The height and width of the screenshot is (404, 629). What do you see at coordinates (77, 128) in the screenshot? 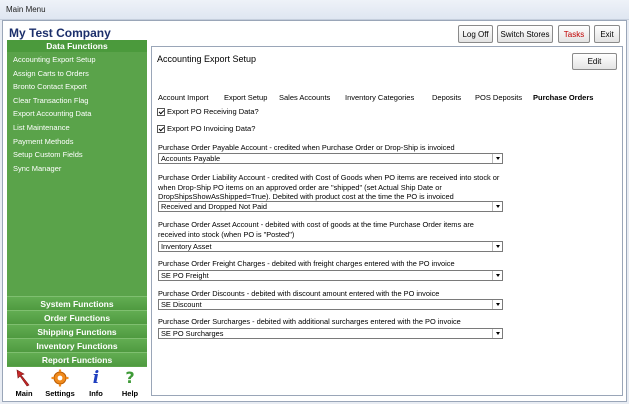
I see `sidebar-item-list-maintenance: List Maintenance` at bounding box center [77, 128].